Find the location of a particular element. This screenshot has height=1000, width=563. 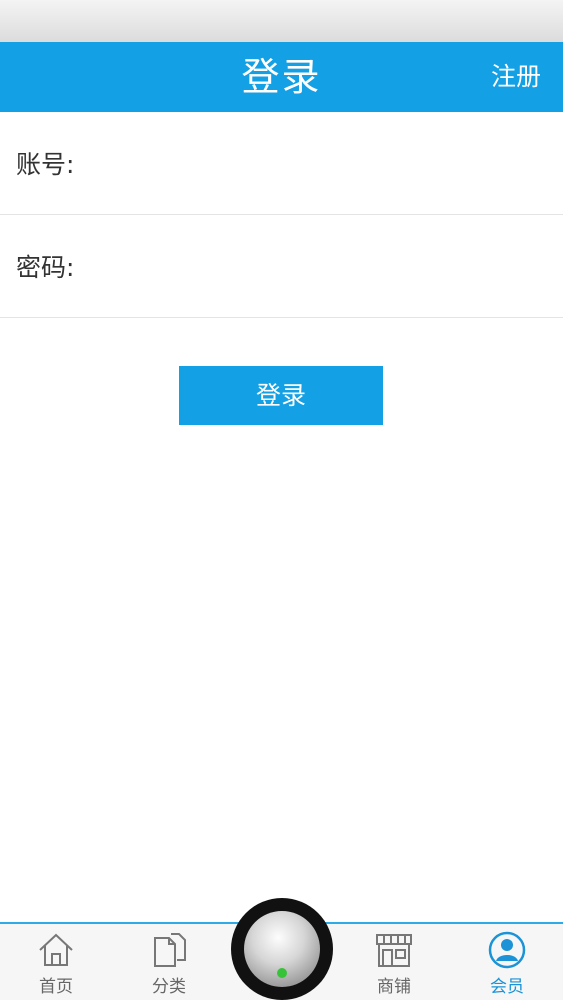

header-bar: 登录 注册 is located at coordinates (281, 77).